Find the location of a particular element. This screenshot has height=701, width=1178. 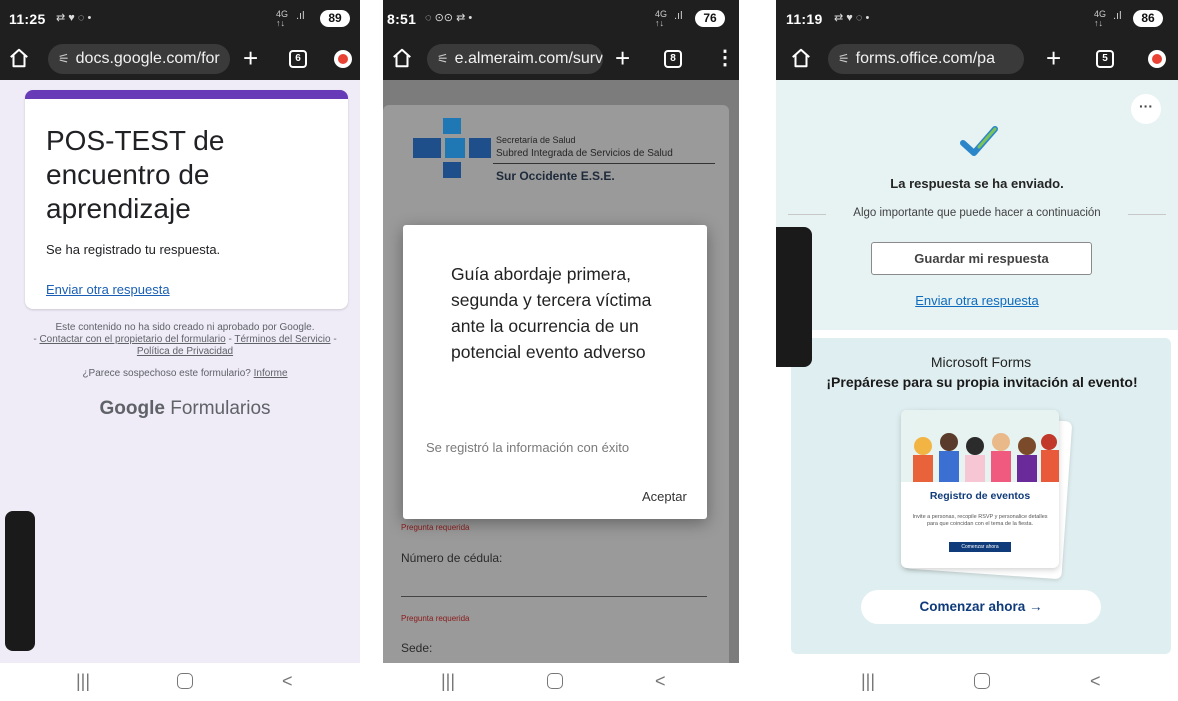

browser-toolbar: ⚟ forms.office.com/pa + 5 is located at coordinates (977, 59).